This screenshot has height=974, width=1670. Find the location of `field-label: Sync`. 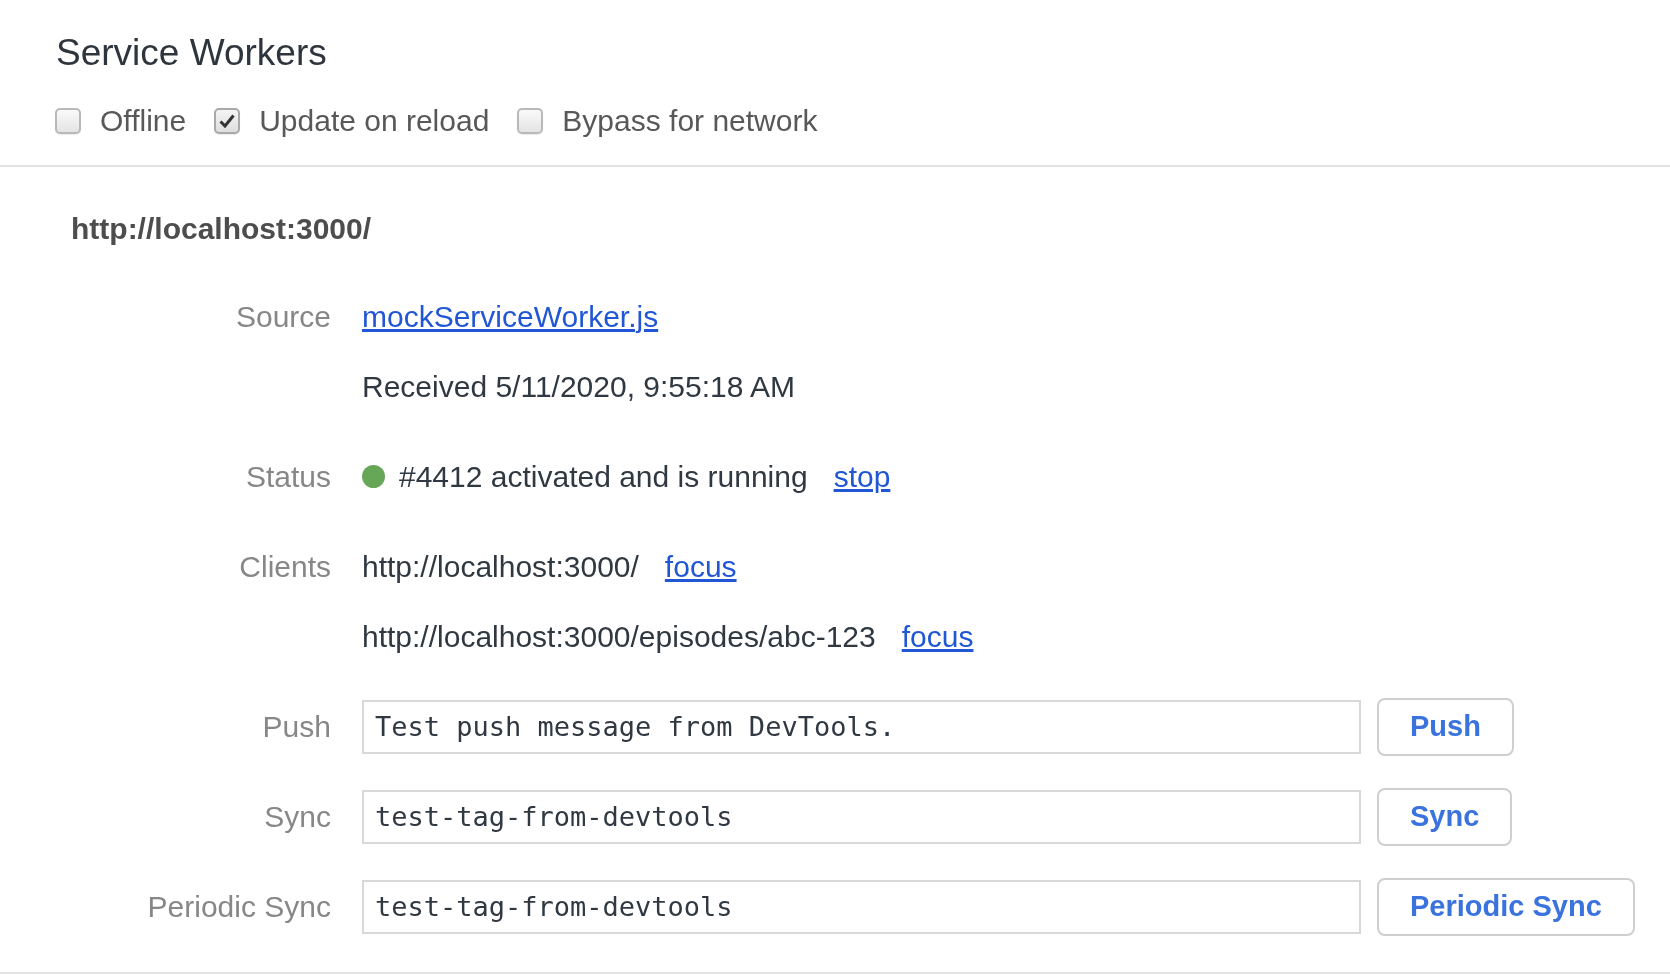

field-label: Sync is located at coordinates (297, 816).